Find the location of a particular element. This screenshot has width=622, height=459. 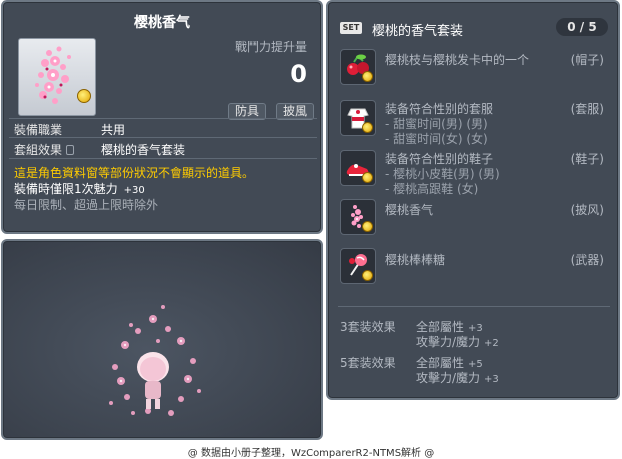

power-value: 0 is located at coordinates (298, 74).